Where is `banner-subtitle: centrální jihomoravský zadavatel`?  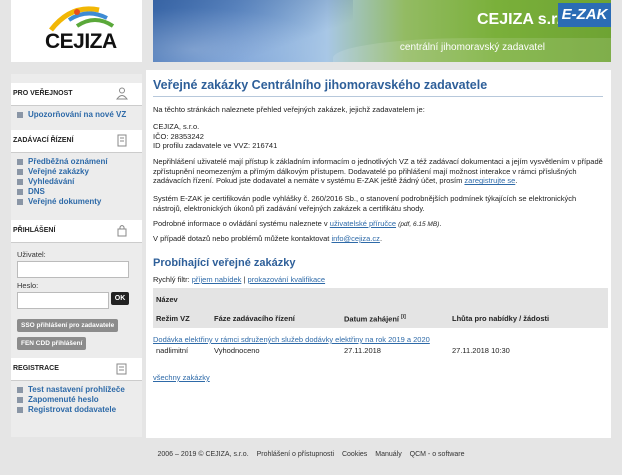 banner-subtitle: centrální jihomoravský zadavatel is located at coordinates (472, 47).